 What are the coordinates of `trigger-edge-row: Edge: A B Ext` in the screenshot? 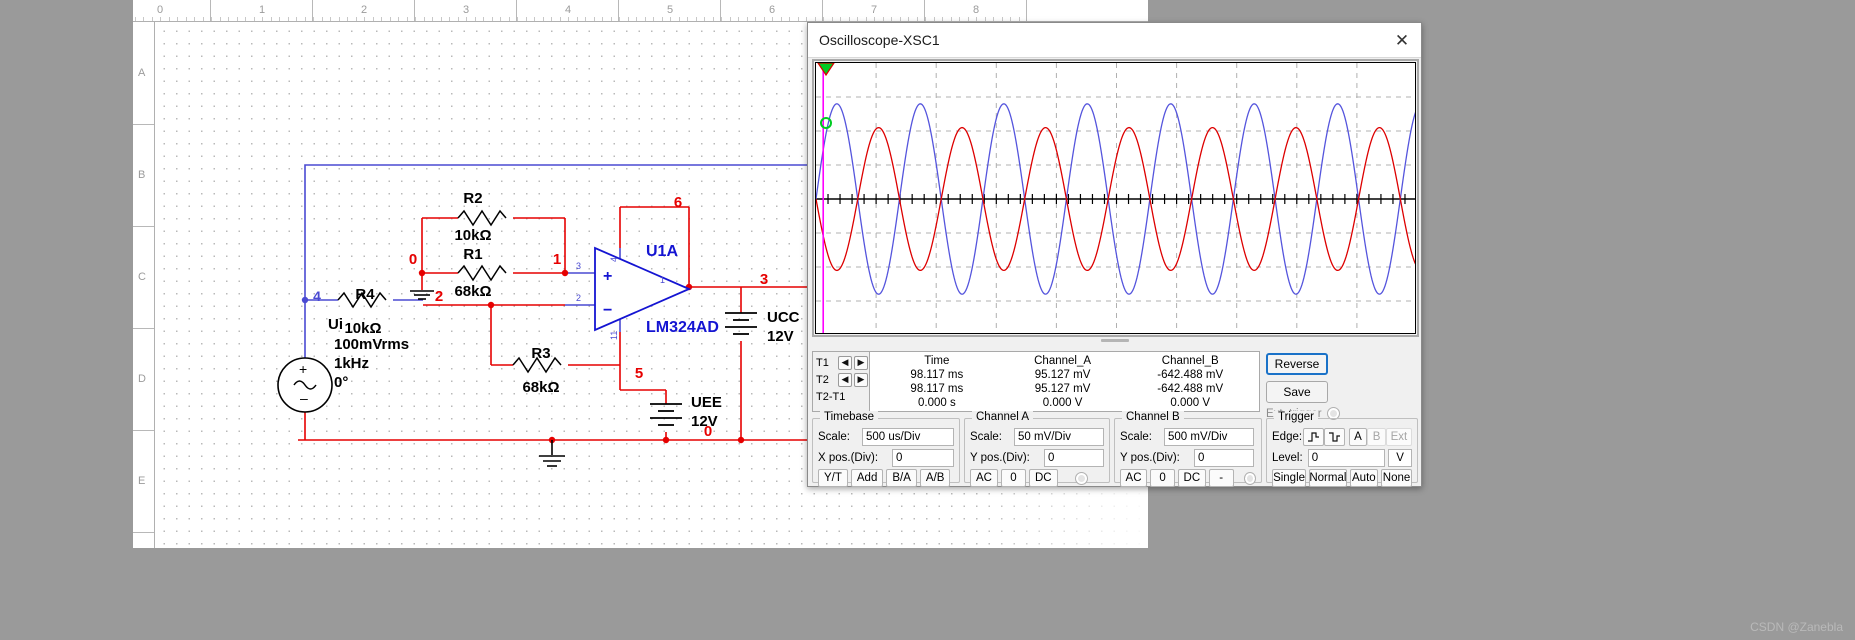 It's located at (1342, 436).